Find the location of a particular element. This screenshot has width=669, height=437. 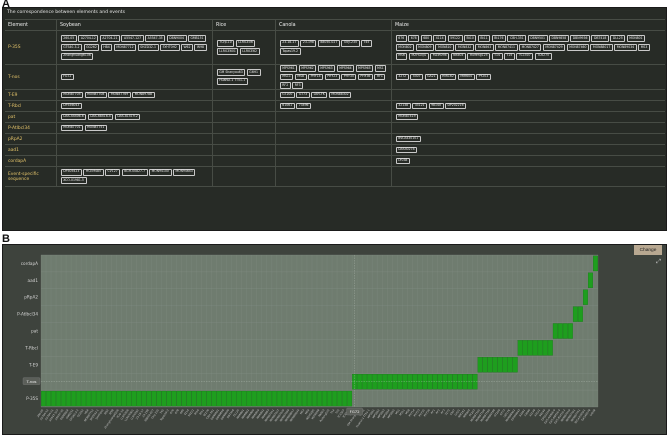

event-chip: 678 is located at coordinates (414, 39).